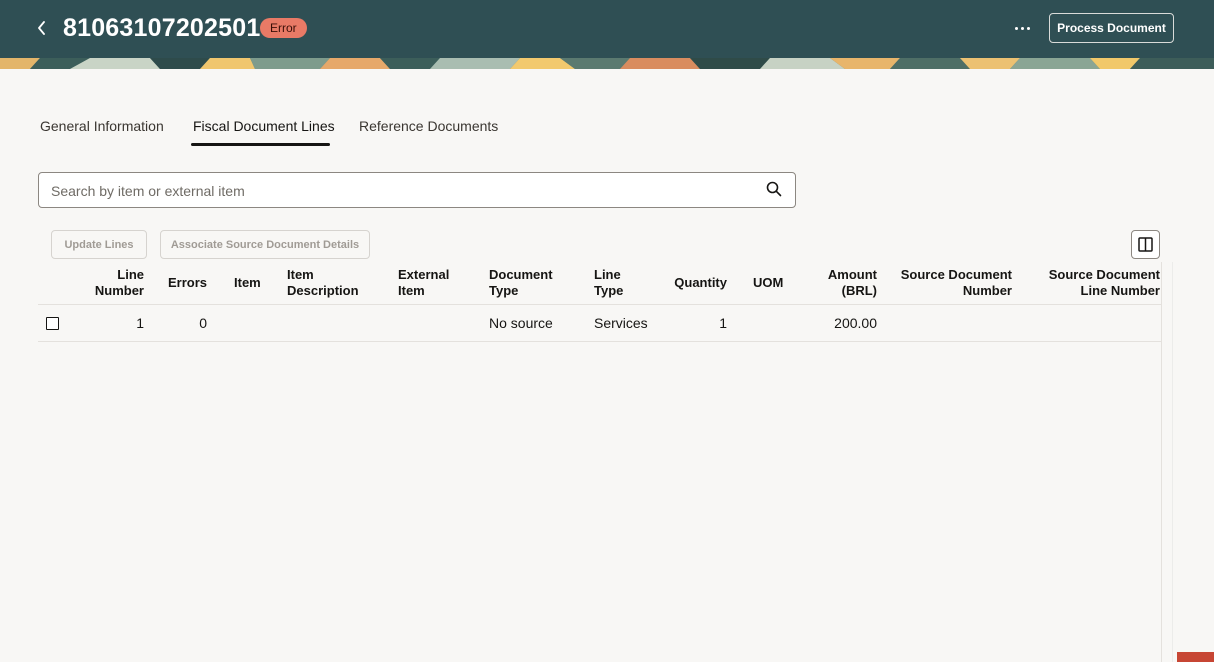 This screenshot has height=662, width=1214. Describe the element at coordinates (529, 283) in the screenshot. I see `column-header-document-type: Document Type` at that location.